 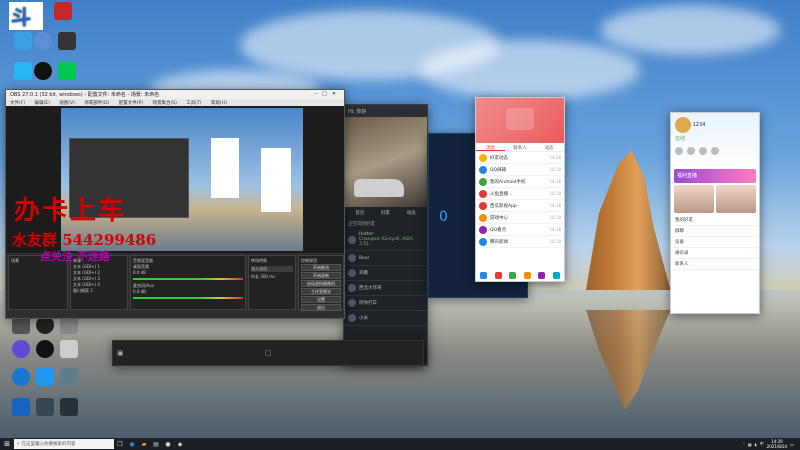 What do you see at coordinates (777, 444) in the screenshot?
I see `clock: 14:29 2021/8/24` at bounding box center [777, 444].